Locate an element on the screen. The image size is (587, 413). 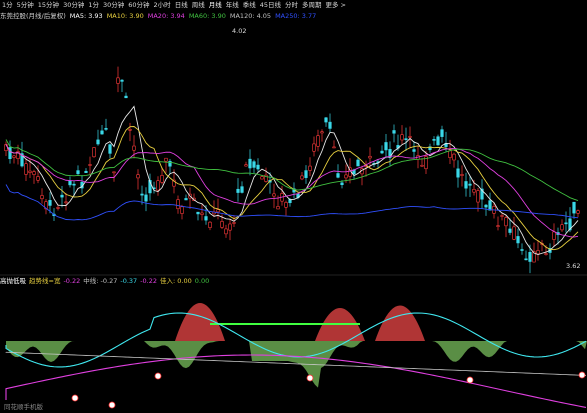
footer-watermark: 同花顺手机版 is located at coordinates (23, 407).